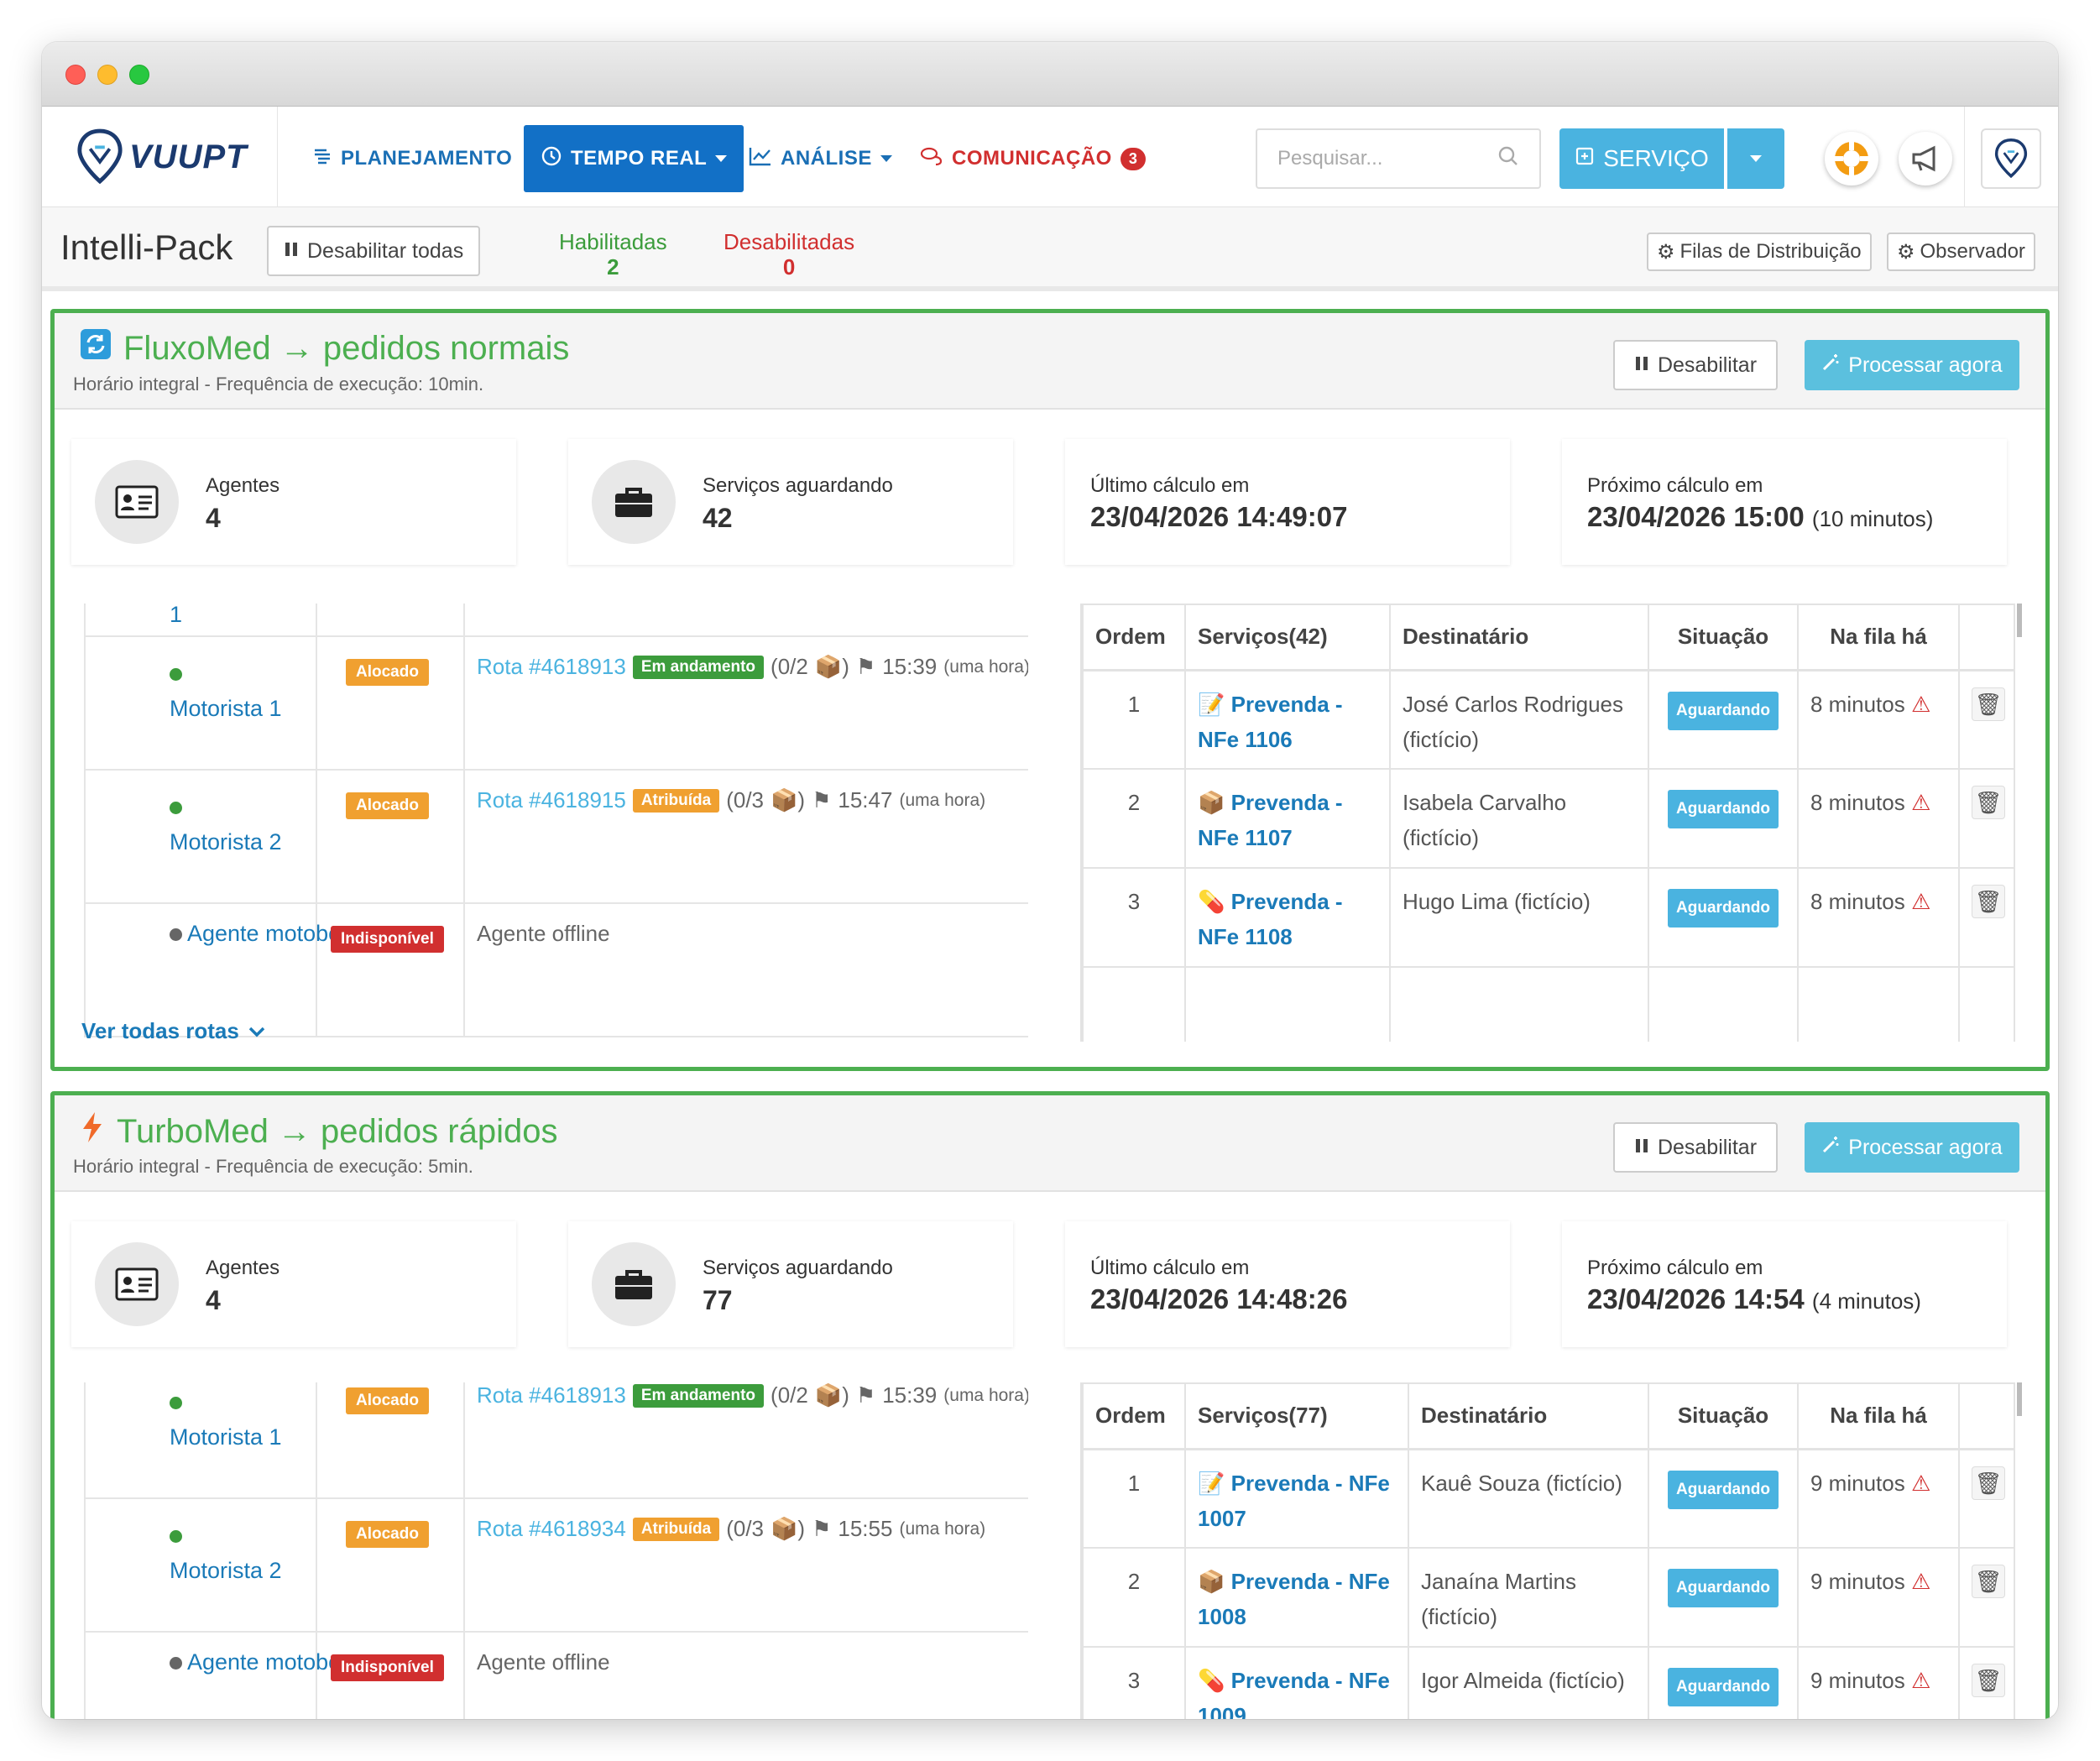 Image resolution: width=2100 pixels, height=1761 pixels. I want to click on vuupt-logo: VUUPT, so click(162, 157).